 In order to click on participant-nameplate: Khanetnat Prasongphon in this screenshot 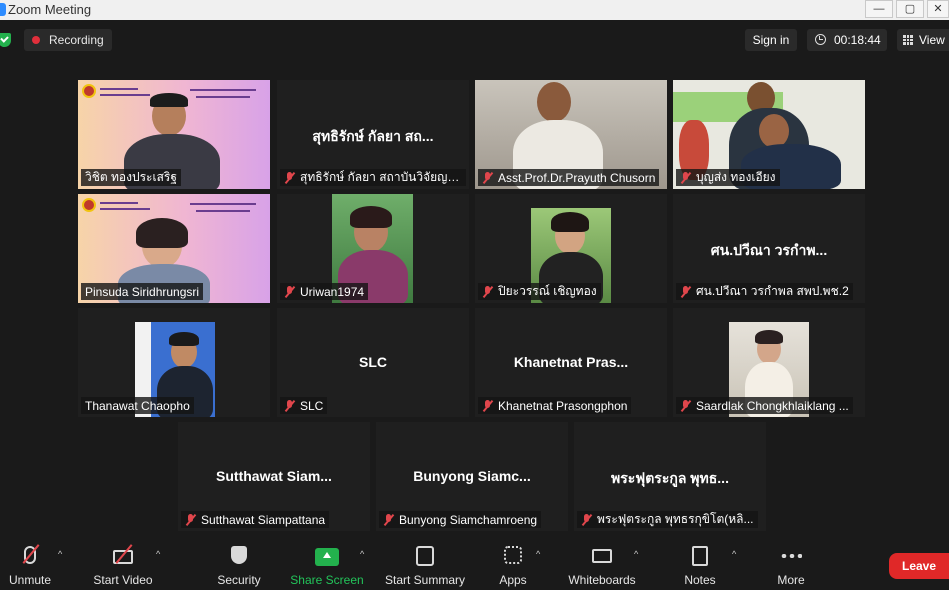, I will do `click(555, 405)`.